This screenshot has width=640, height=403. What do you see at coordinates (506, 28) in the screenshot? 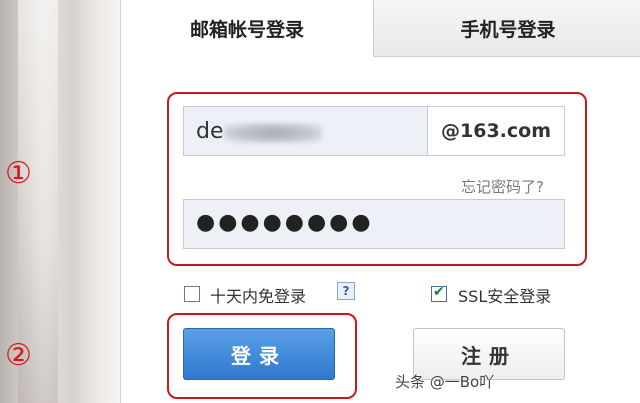
I see `tab-phone-login: 手机号登录` at bounding box center [506, 28].